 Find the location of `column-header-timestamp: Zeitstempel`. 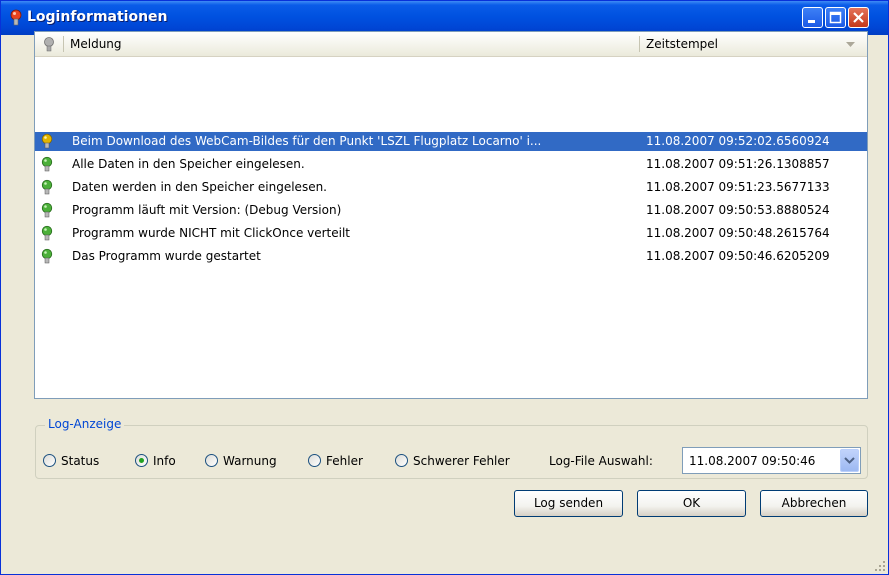

column-header-timestamp: Zeitstempel is located at coordinates (753, 44).